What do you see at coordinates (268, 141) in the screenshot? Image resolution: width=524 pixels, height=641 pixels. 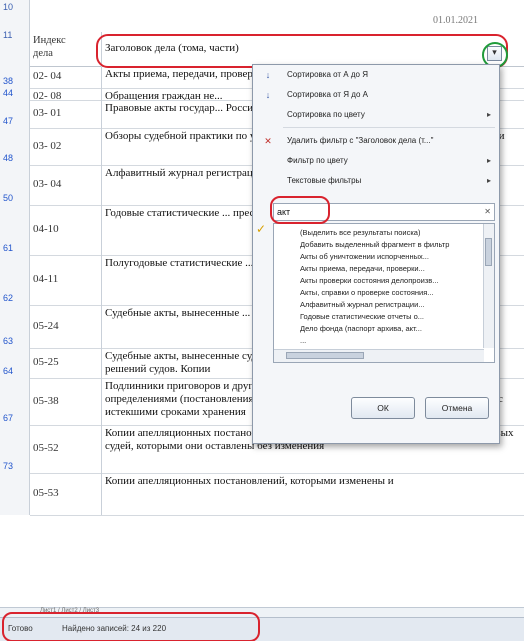 I see `clear-filter-icon: ✕` at bounding box center [268, 141].